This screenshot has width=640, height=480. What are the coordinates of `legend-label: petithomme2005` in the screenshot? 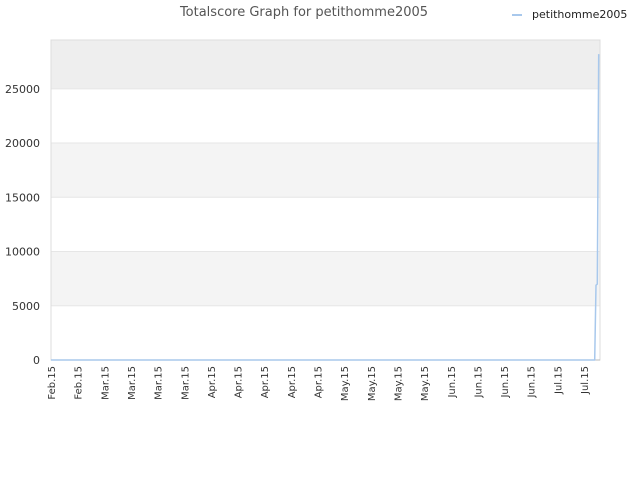 It's located at (579, 14).